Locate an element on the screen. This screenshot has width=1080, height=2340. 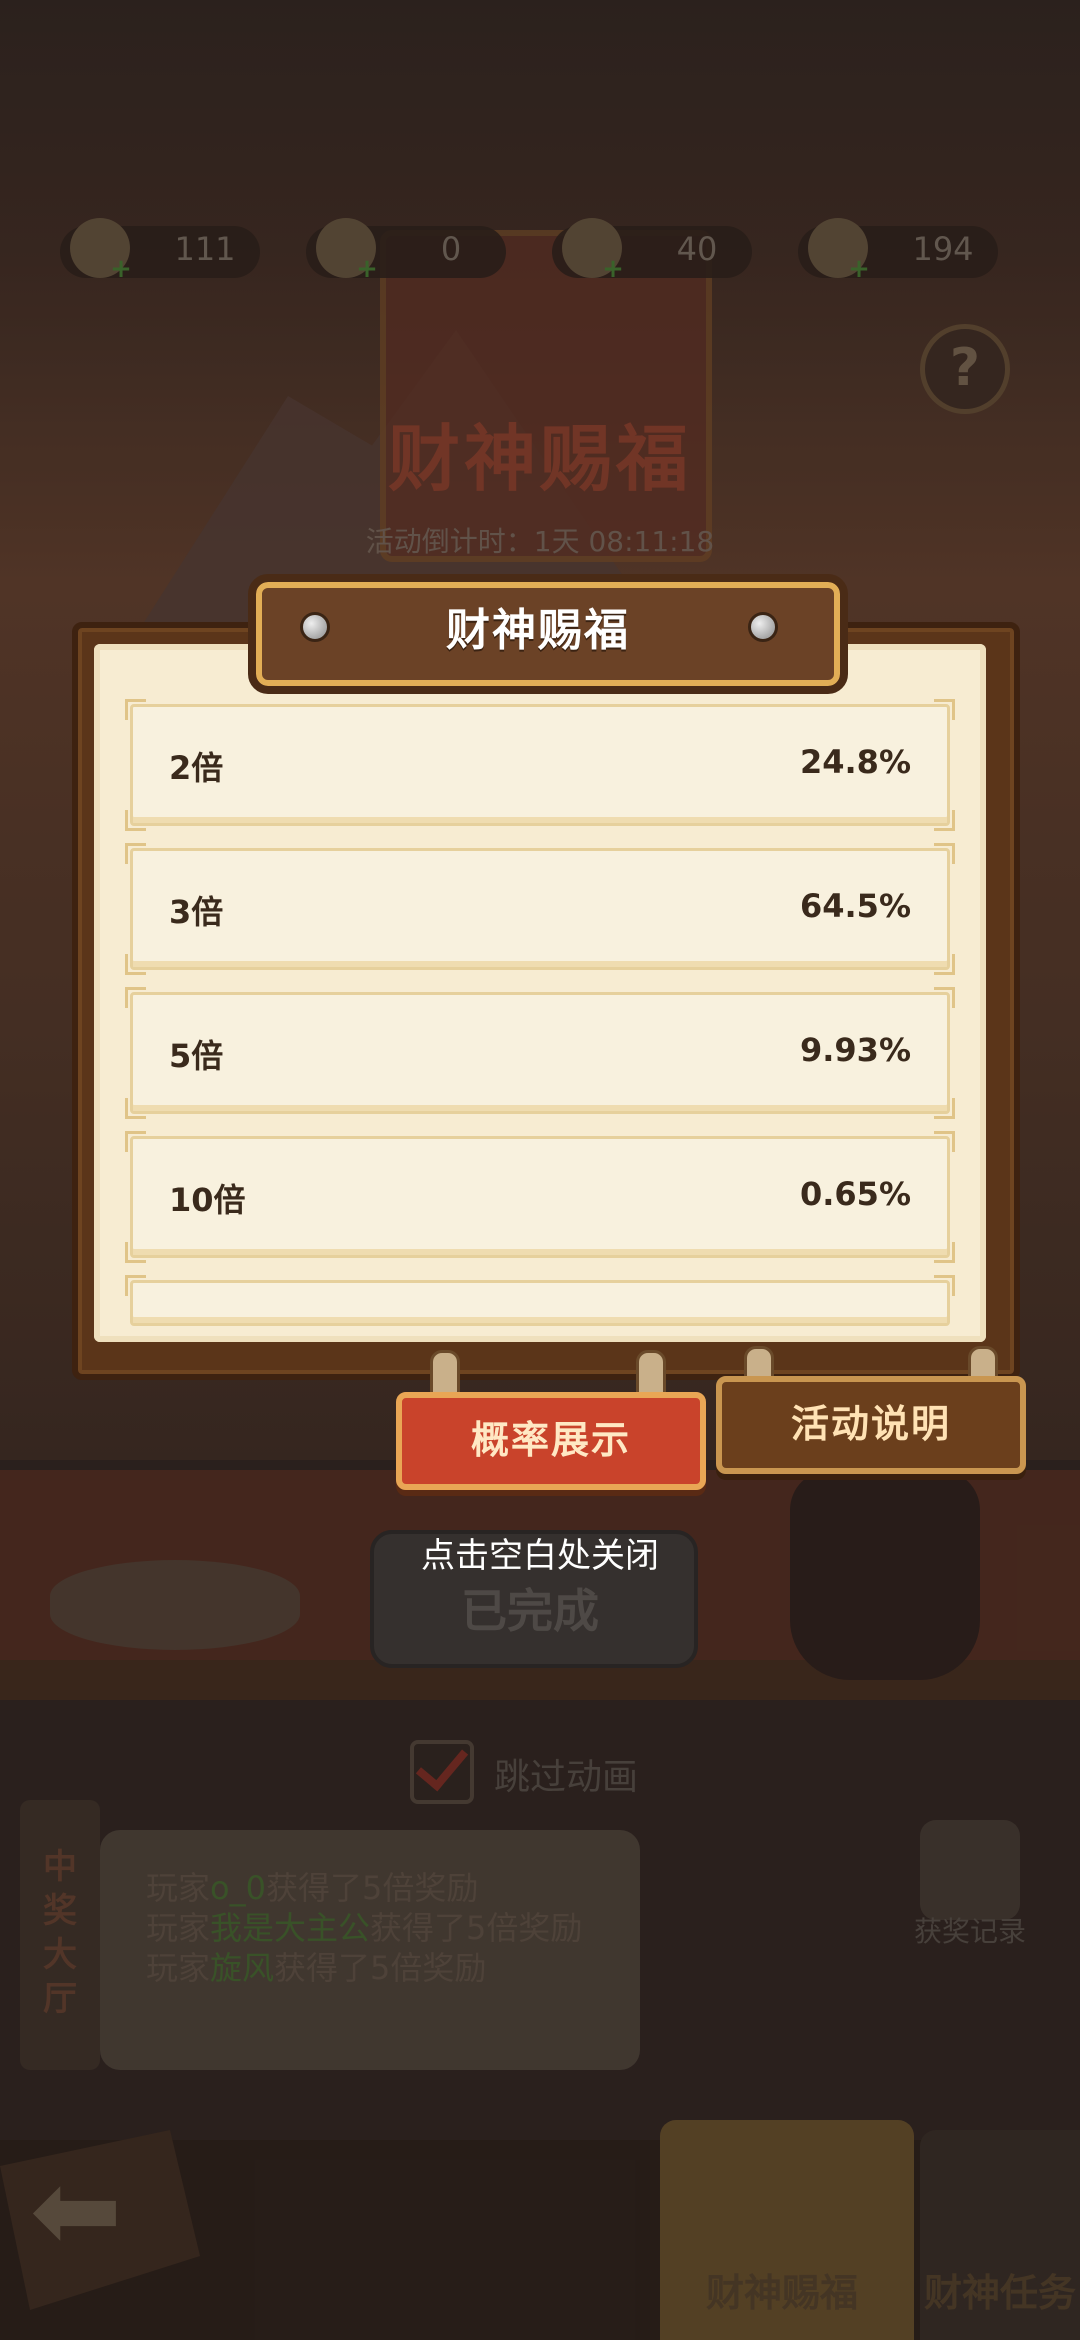
probability-value: 64.5% is located at coordinates (855, 906).